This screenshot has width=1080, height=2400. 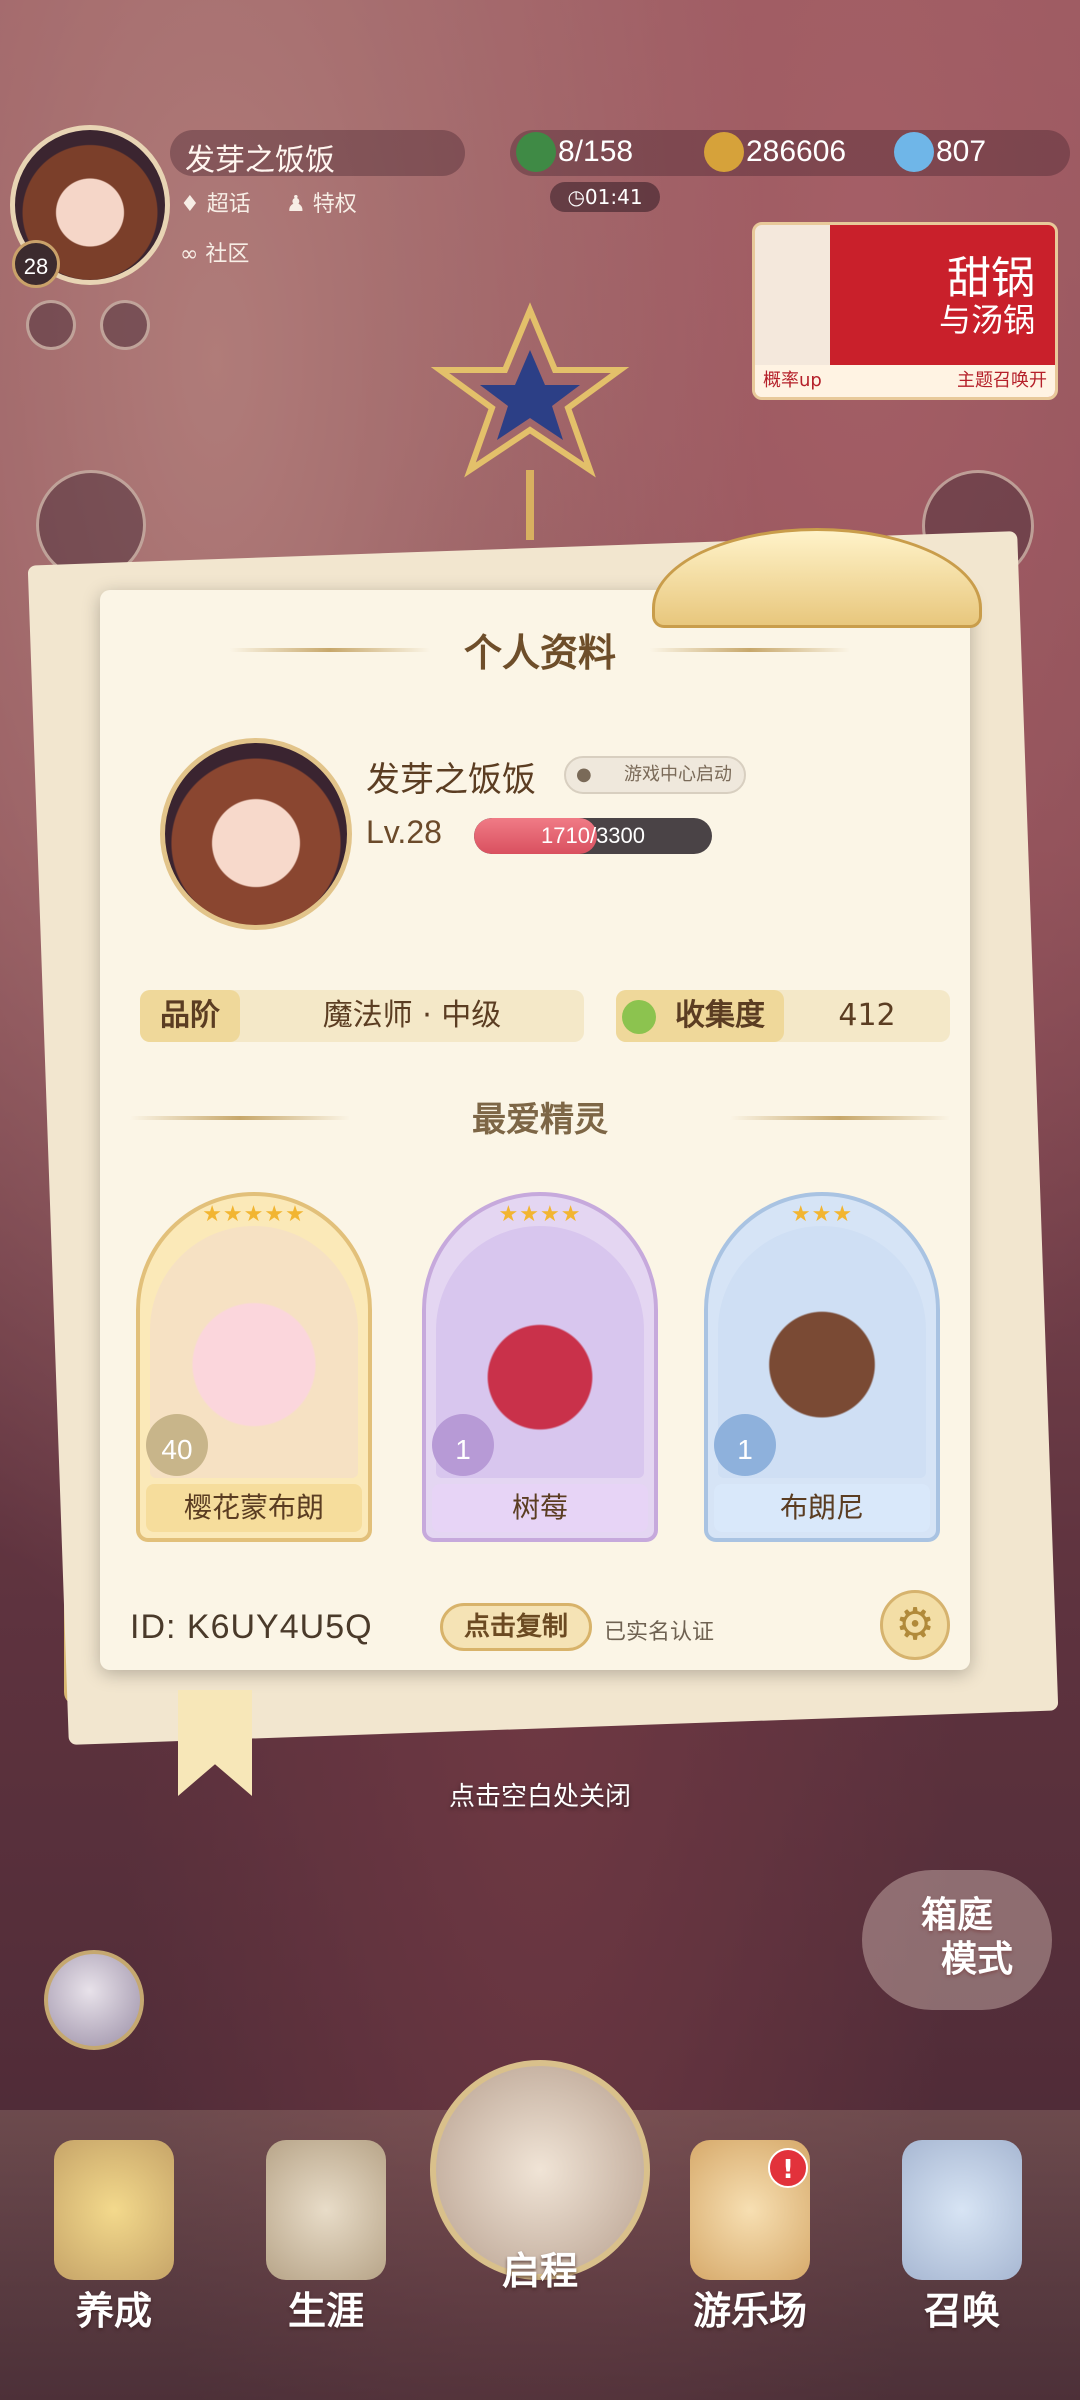 I want to click on nav-item-playground: 游乐场, so click(x=750, y=2255).